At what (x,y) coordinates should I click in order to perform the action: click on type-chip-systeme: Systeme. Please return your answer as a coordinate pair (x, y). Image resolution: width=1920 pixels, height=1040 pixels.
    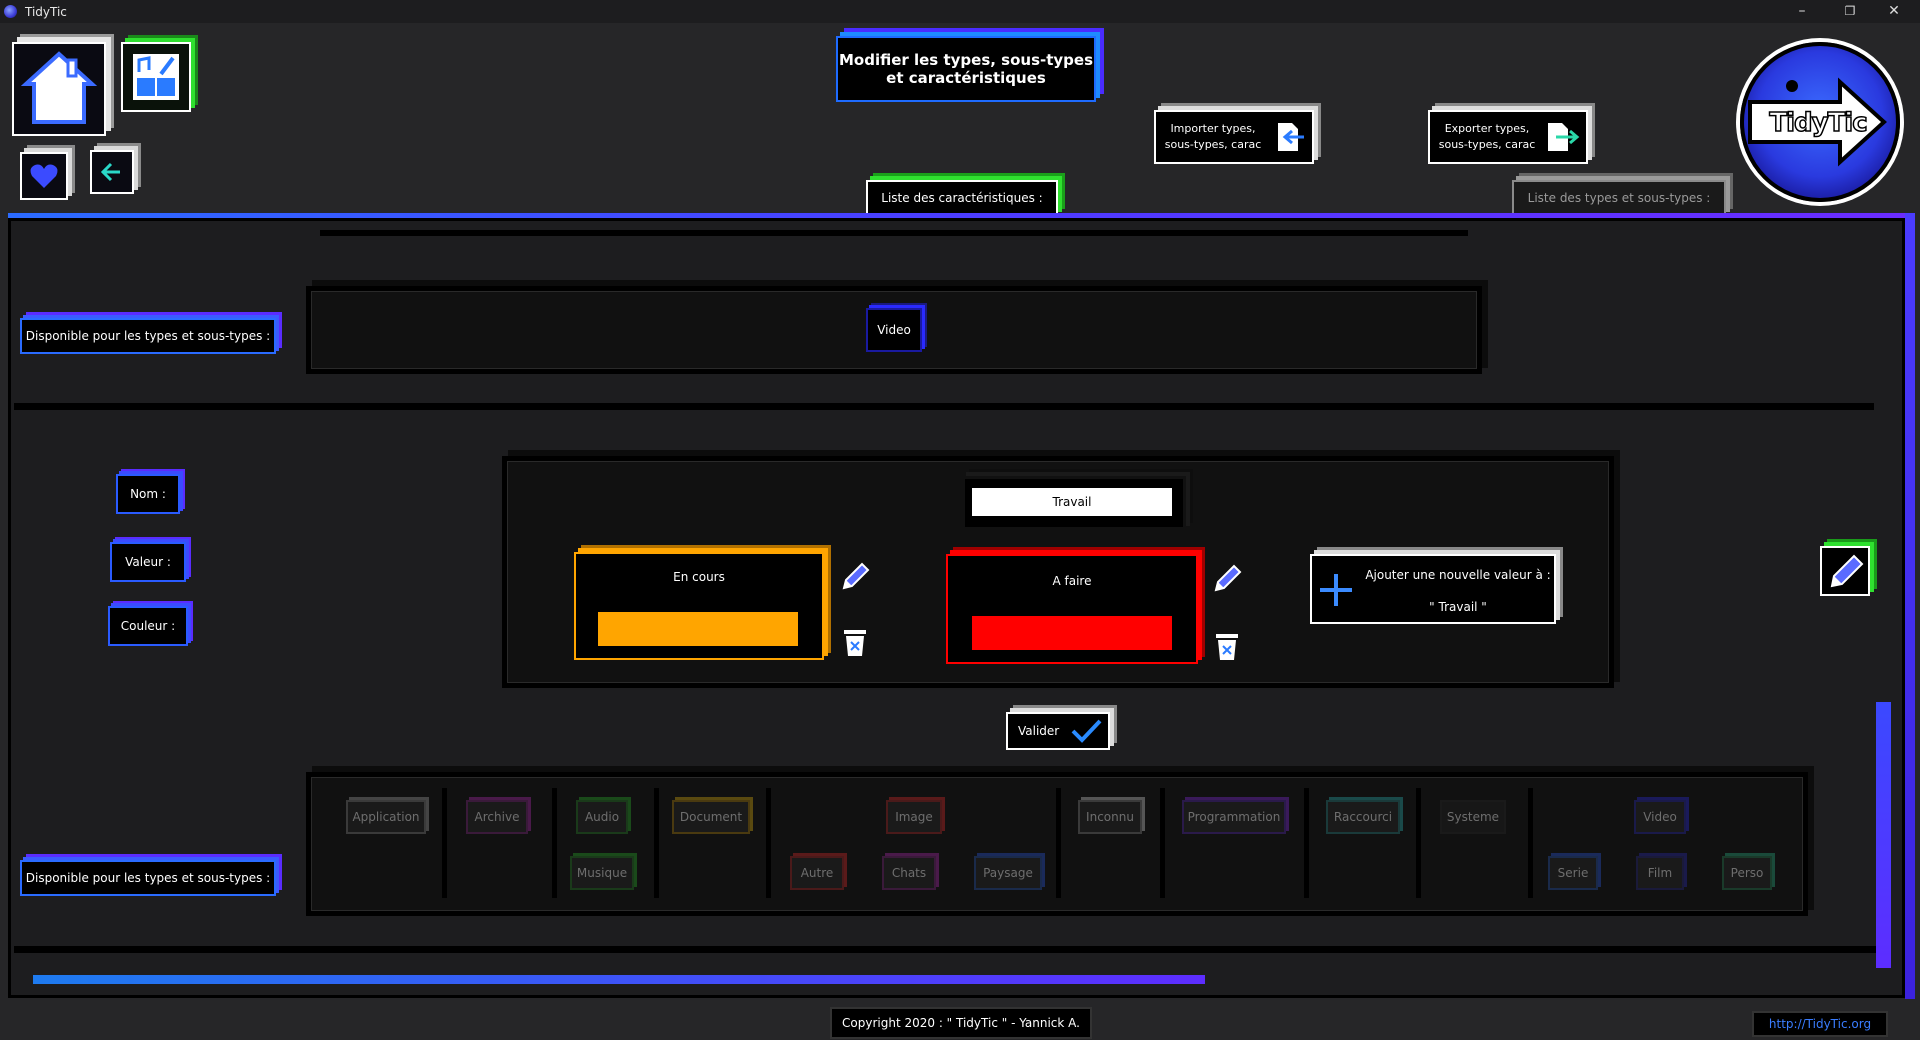
    Looking at the image, I should click on (1473, 817).